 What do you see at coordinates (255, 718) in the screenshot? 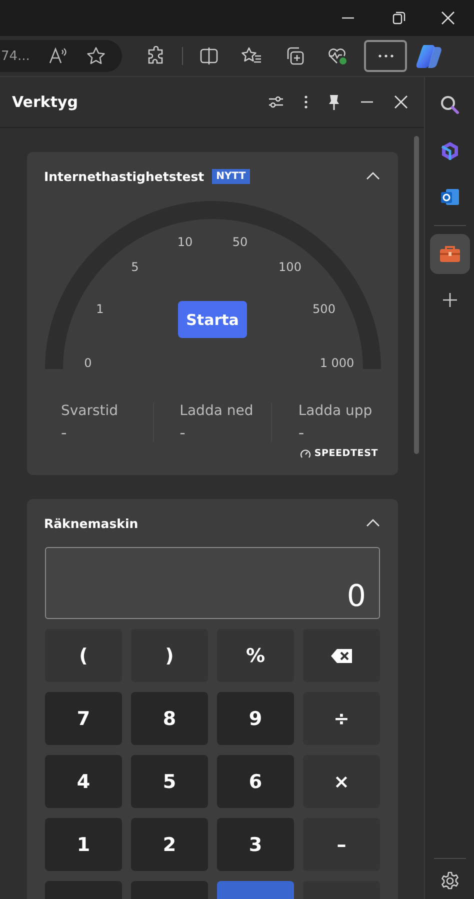
I see `calculator-key: 9` at bounding box center [255, 718].